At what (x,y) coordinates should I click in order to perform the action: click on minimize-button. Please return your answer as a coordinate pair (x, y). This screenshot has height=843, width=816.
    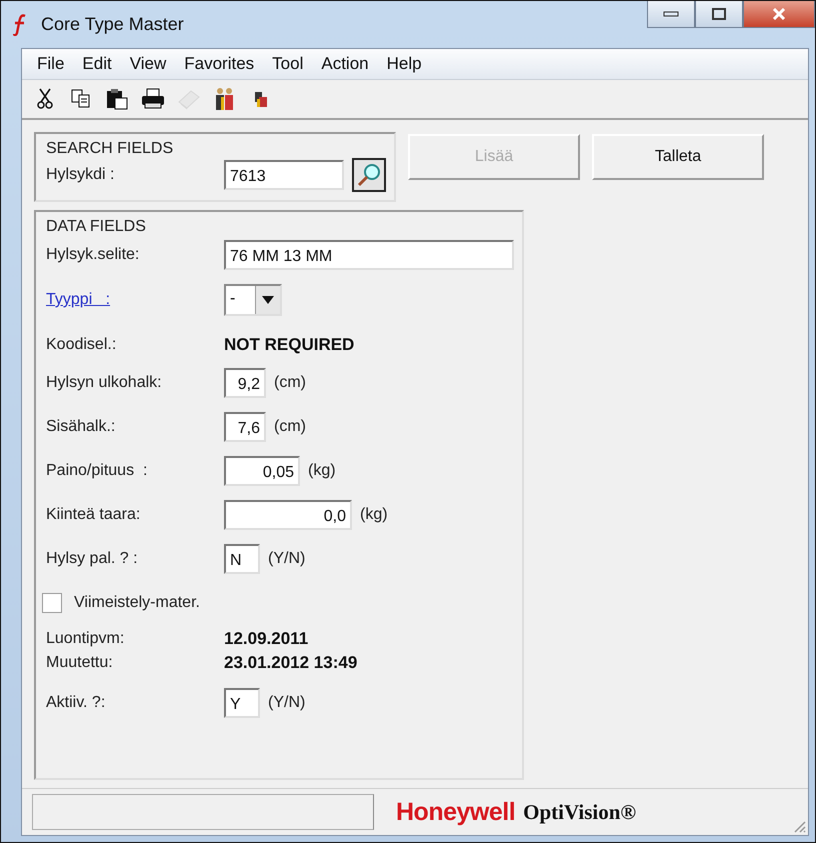
    Looking at the image, I should click on (671, 14).